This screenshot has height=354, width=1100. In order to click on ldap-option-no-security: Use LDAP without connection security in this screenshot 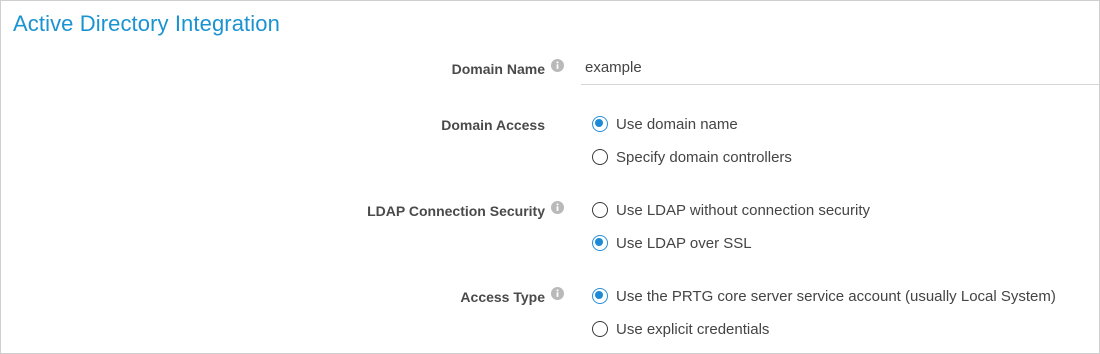, I will do `click(731, 210)`.